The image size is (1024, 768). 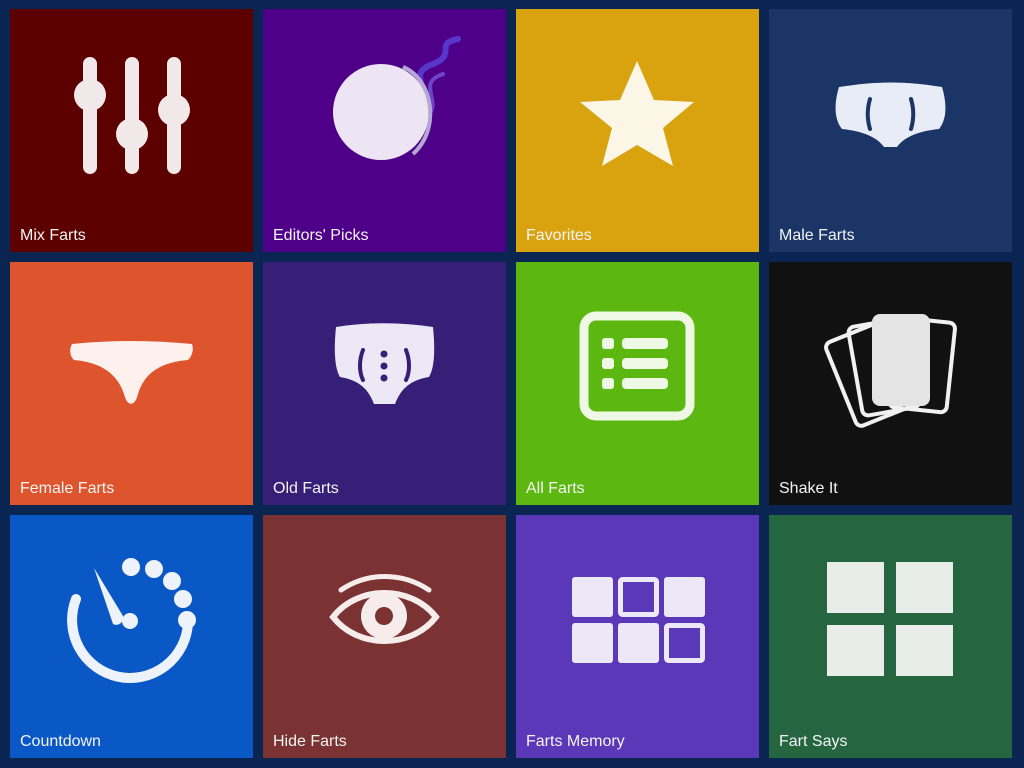 I want to click on tile-female-farts: Female Farts, so click(x=131, y=383).